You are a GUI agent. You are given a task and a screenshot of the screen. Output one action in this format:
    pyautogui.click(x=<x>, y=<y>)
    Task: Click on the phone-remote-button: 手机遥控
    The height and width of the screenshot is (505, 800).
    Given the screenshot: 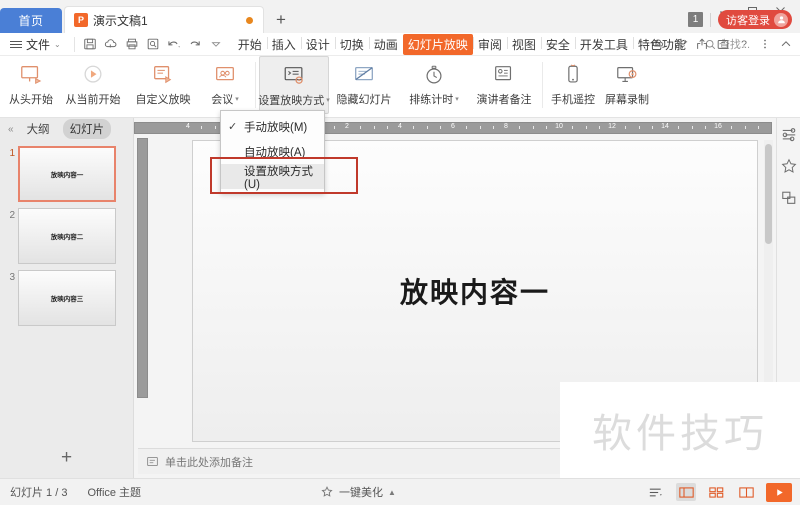 What is the action you would take?
    pyautogui.click(x=573, y=85)
    